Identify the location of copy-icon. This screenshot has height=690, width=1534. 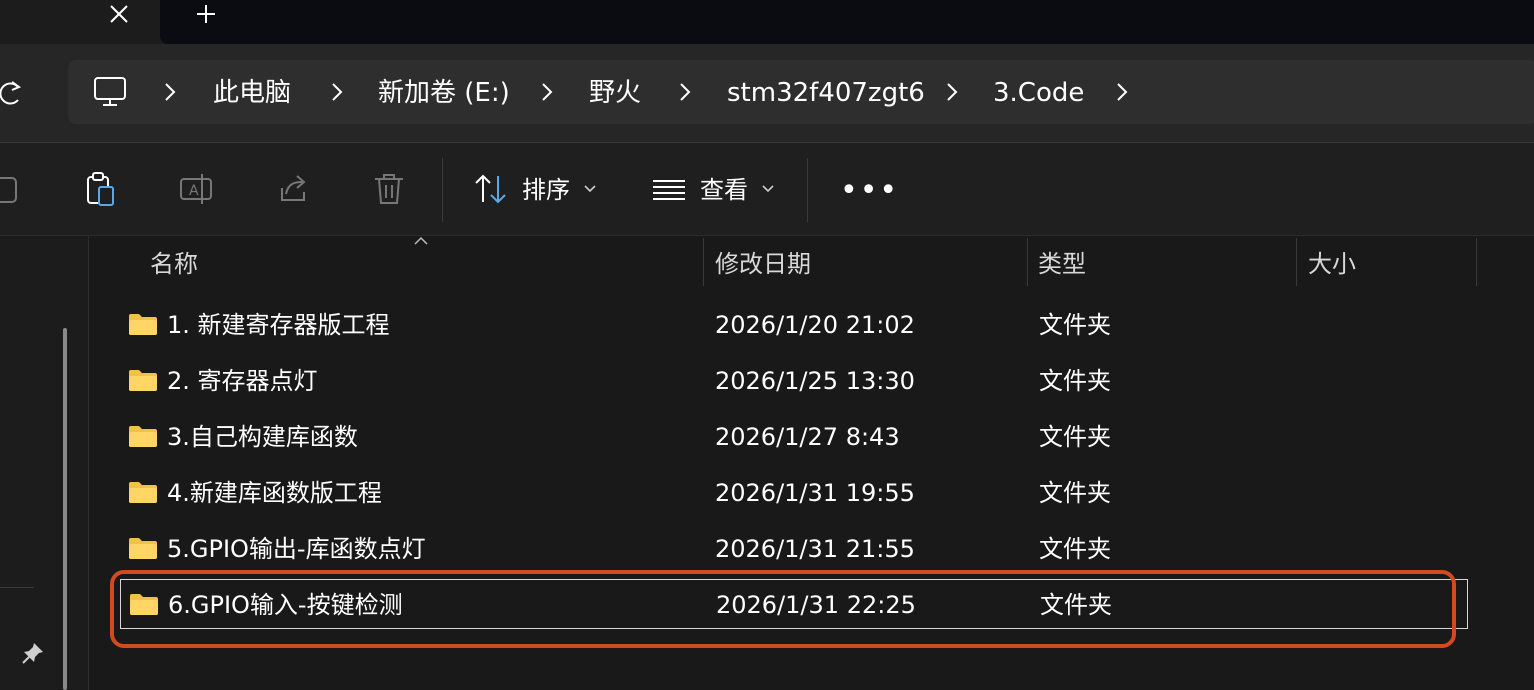
(12, 189).